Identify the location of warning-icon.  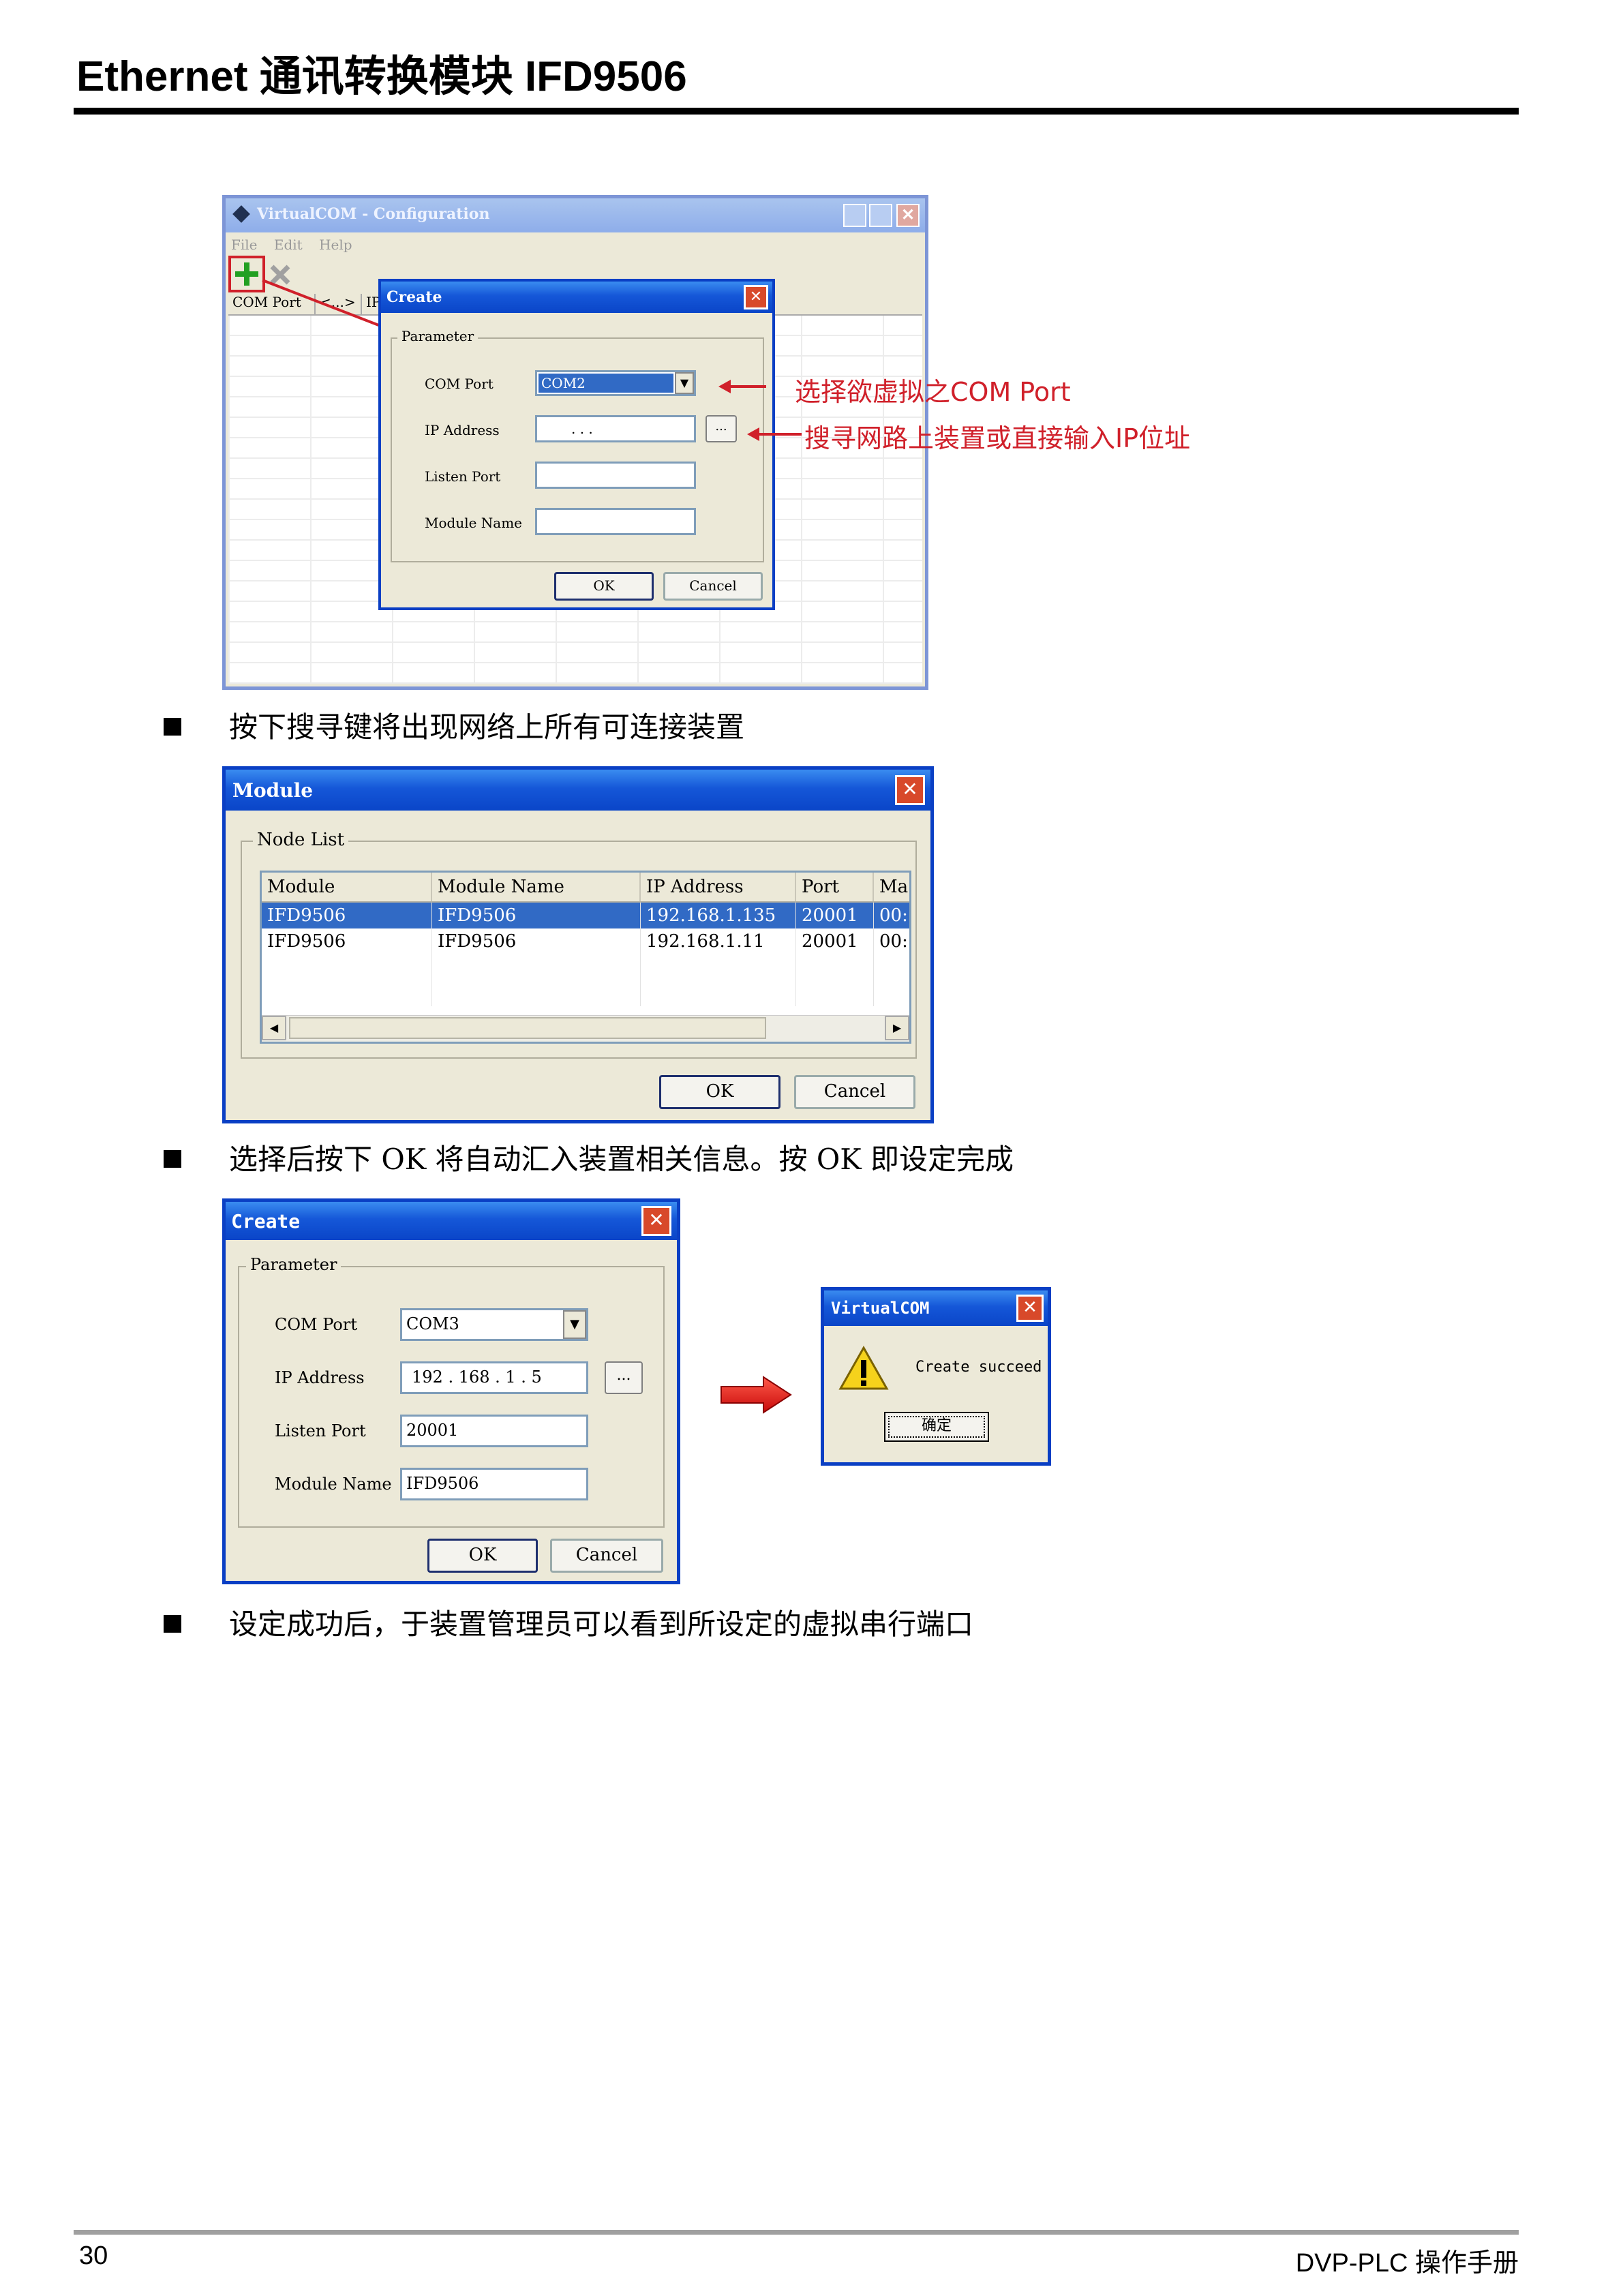
(863, 1367).